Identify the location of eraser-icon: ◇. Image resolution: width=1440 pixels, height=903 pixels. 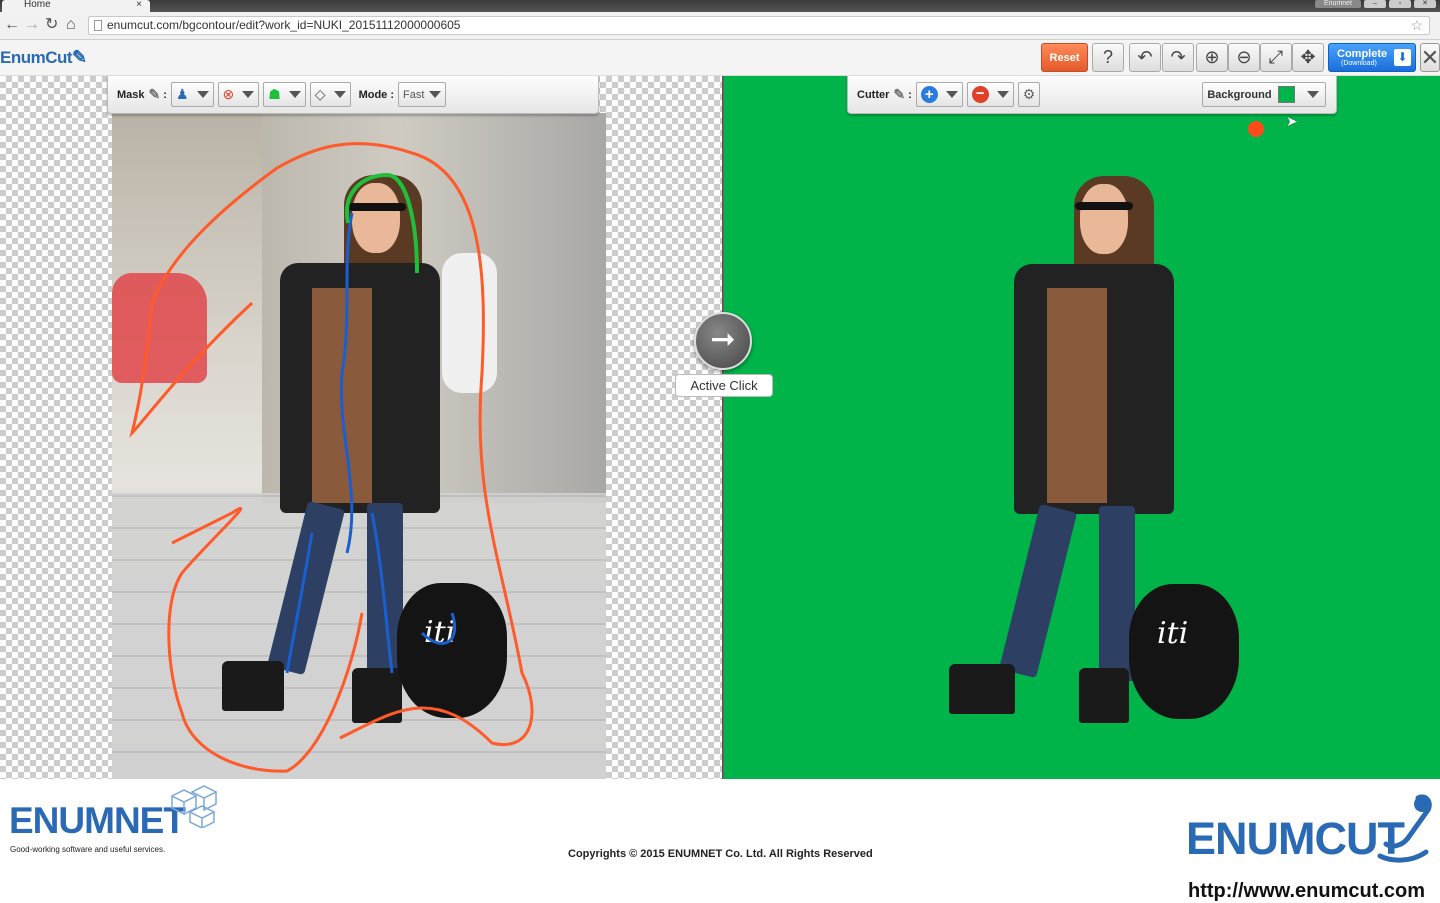
(320, 94).